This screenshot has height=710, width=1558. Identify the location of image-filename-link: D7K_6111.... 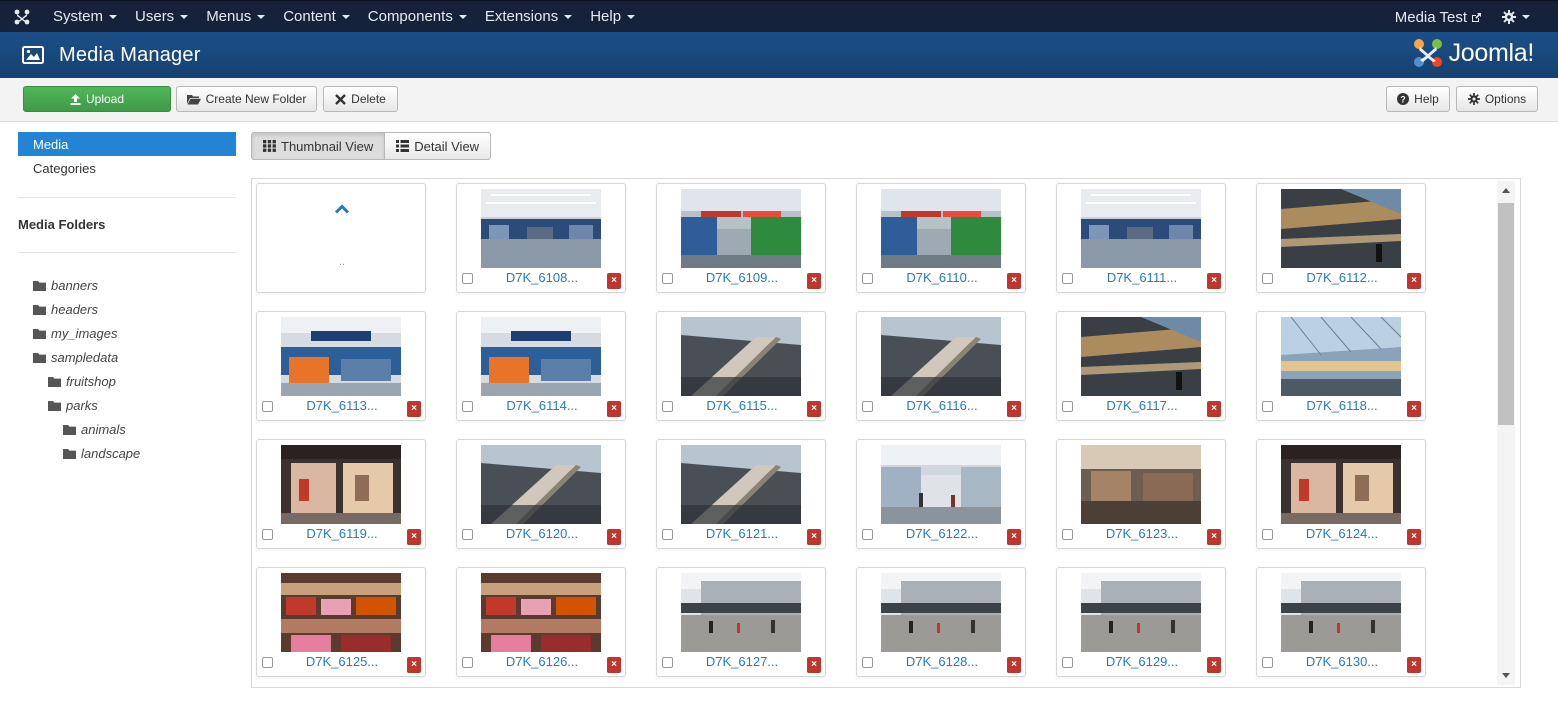
(1142, 277).